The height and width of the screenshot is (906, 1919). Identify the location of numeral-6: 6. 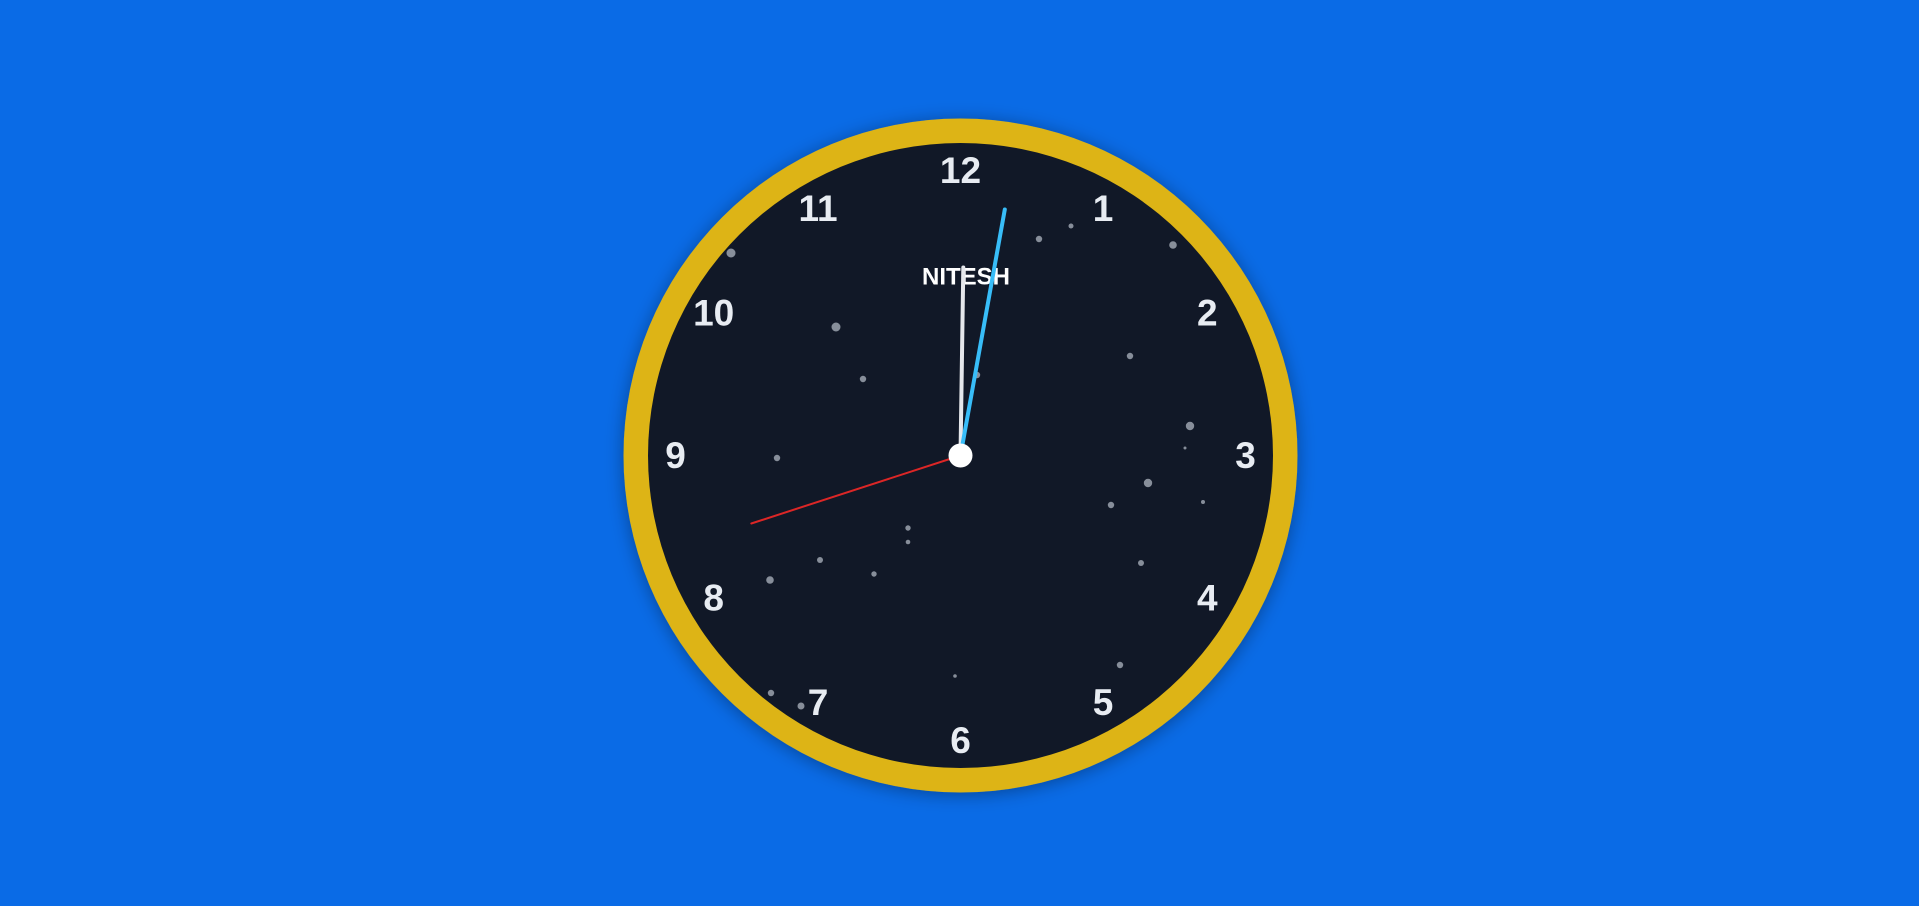
(960, 740).